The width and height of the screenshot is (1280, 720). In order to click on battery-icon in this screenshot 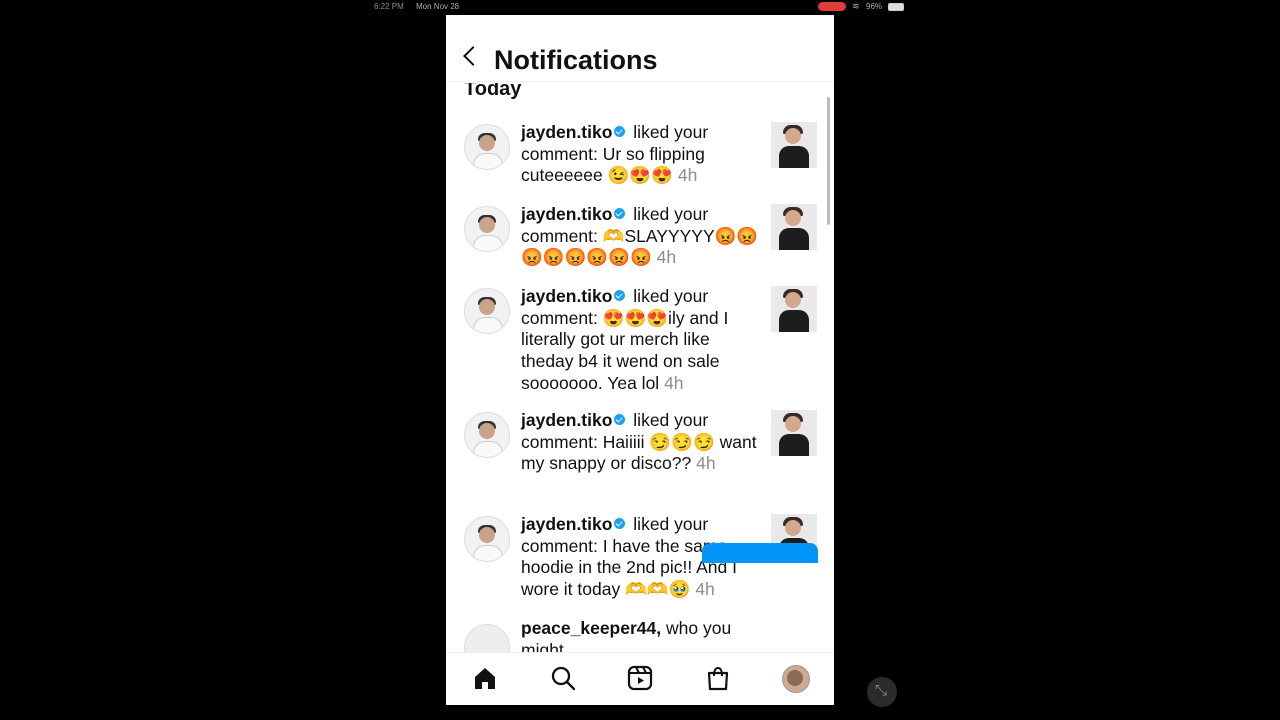, I will do `click(896, 7)`.